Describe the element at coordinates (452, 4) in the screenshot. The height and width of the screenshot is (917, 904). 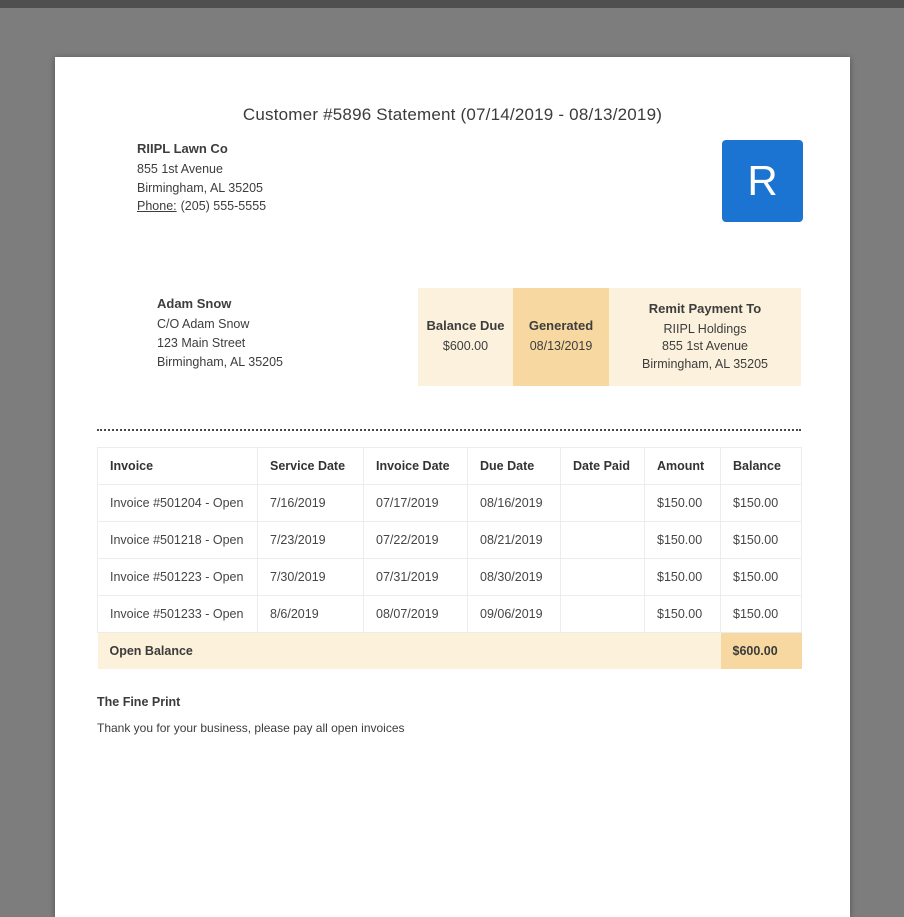
I see `viewer-top-bar` at that location.